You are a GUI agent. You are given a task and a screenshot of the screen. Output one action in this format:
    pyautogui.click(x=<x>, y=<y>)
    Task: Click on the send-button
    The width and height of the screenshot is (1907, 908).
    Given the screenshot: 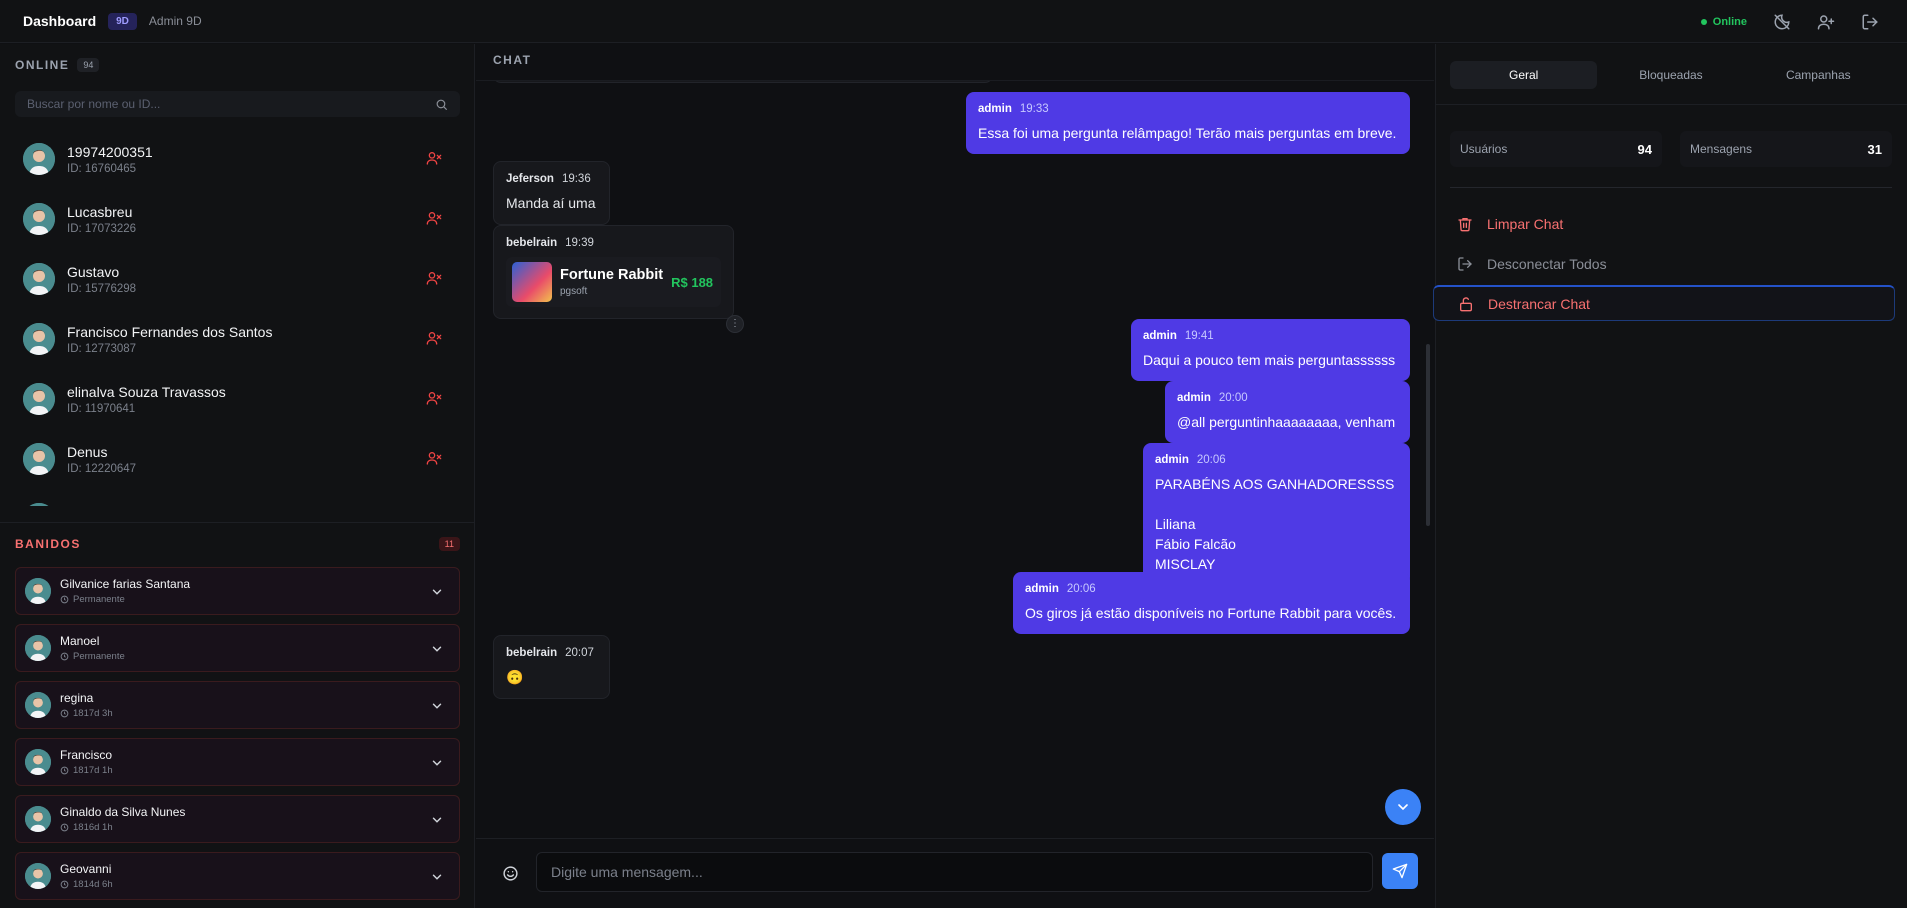 What is the action you would take?
    pyautogui.click(x=1400, y=871)
    